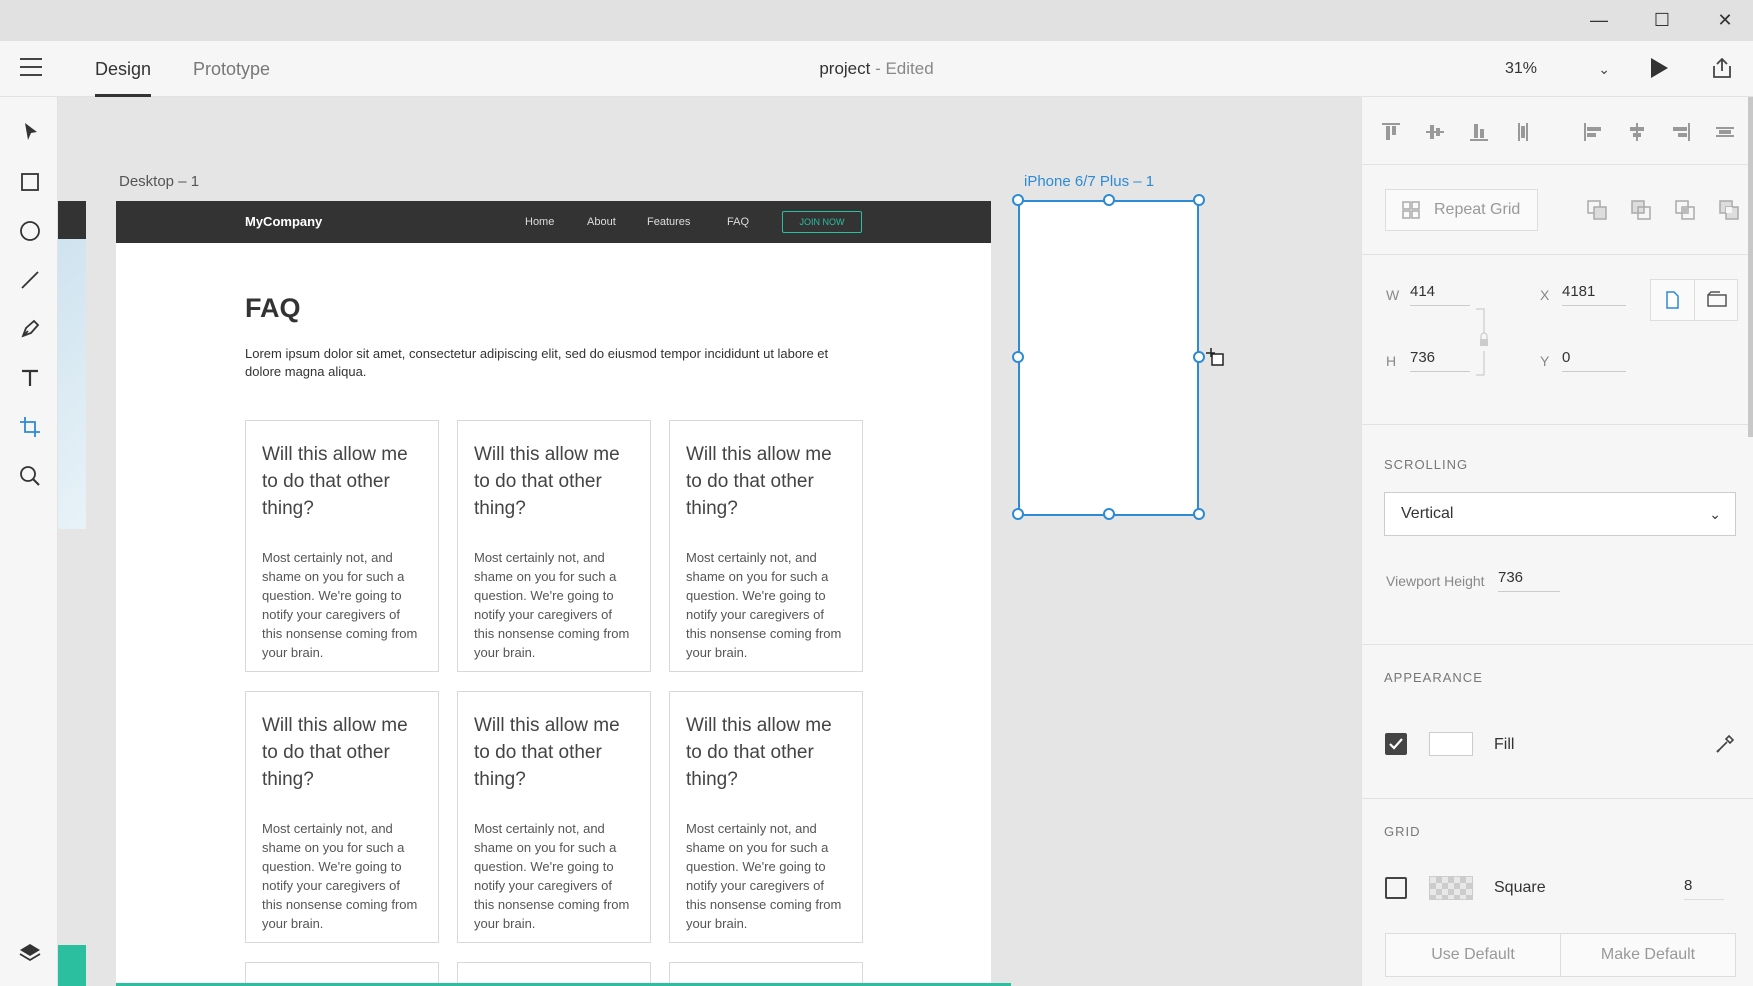  Describe the element at coordinates (1557, 210) in the screenshot. I see `repeat-grid-section: Repeat Grid` at that location.